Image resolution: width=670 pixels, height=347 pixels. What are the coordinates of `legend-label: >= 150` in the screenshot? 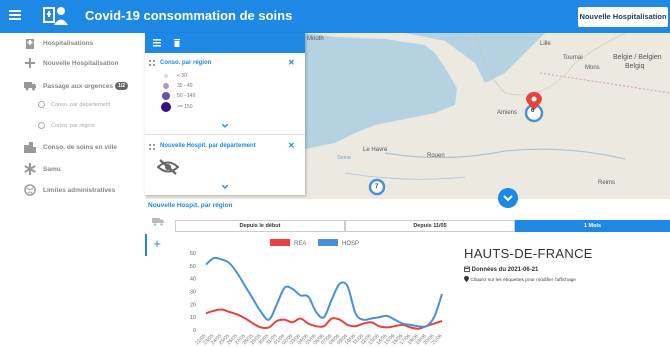 It's located at (185, 107).